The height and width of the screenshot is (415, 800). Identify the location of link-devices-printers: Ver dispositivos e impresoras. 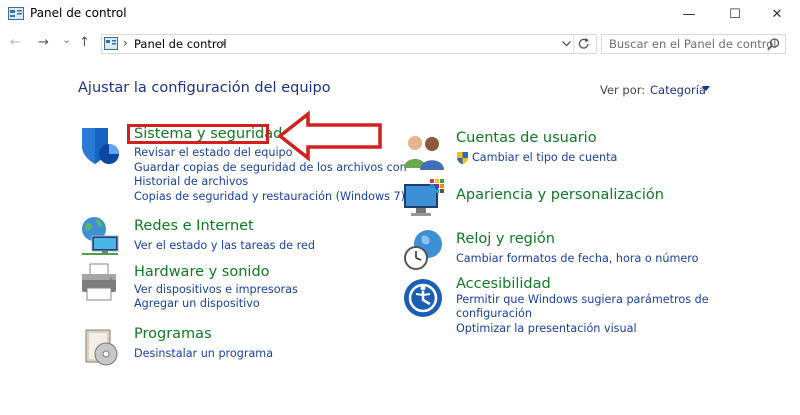
(216, 290).